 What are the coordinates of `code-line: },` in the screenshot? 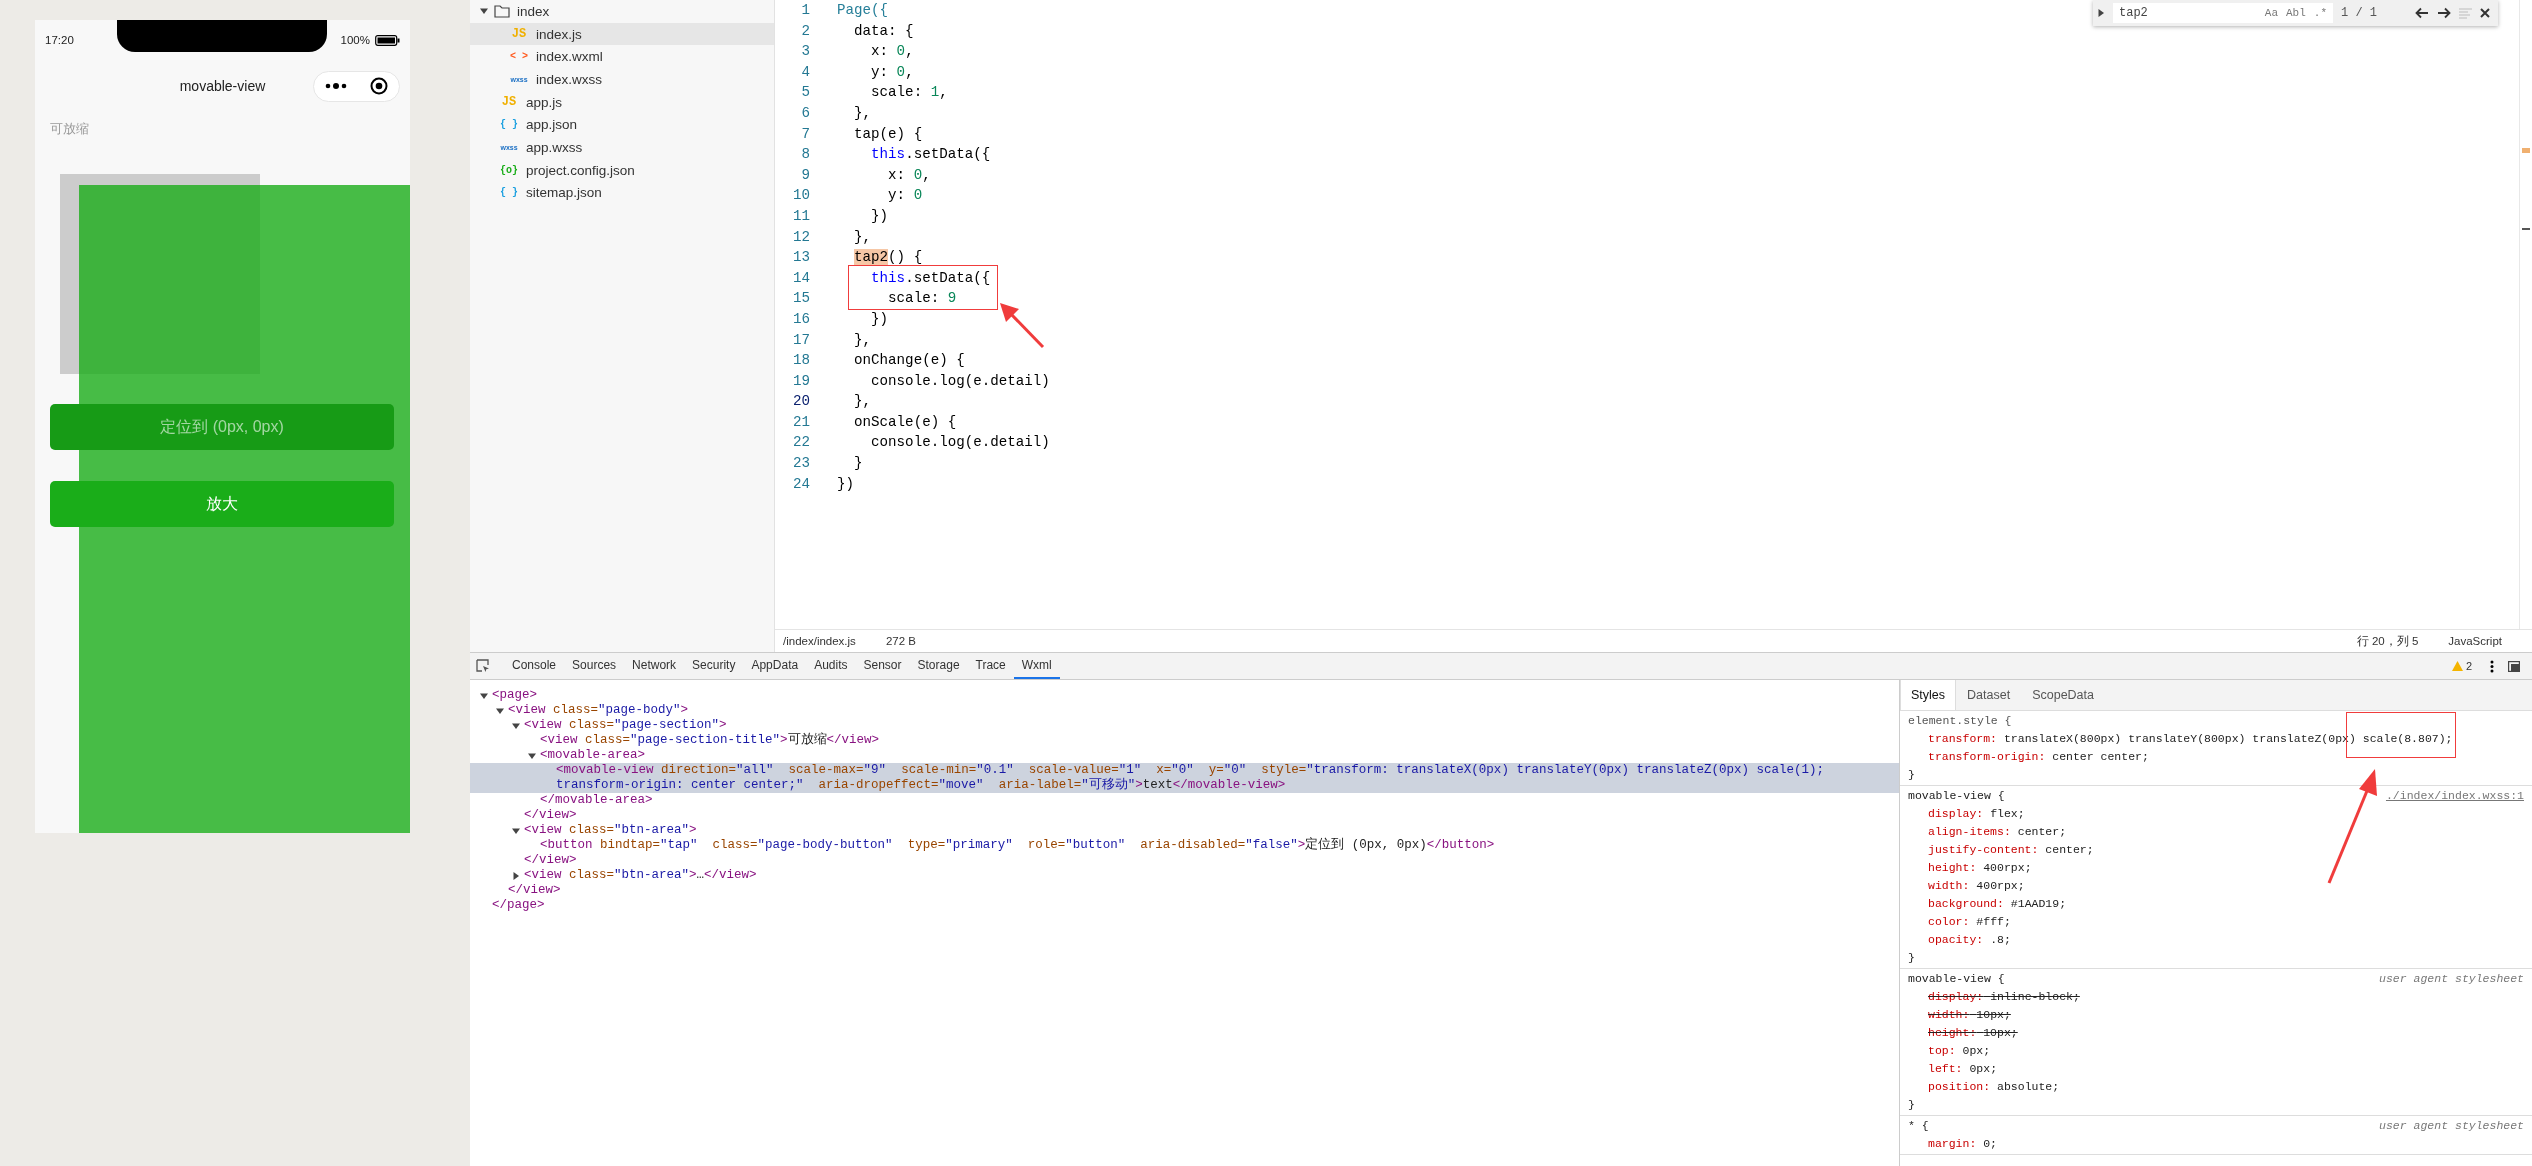 It's located at (862, 237).